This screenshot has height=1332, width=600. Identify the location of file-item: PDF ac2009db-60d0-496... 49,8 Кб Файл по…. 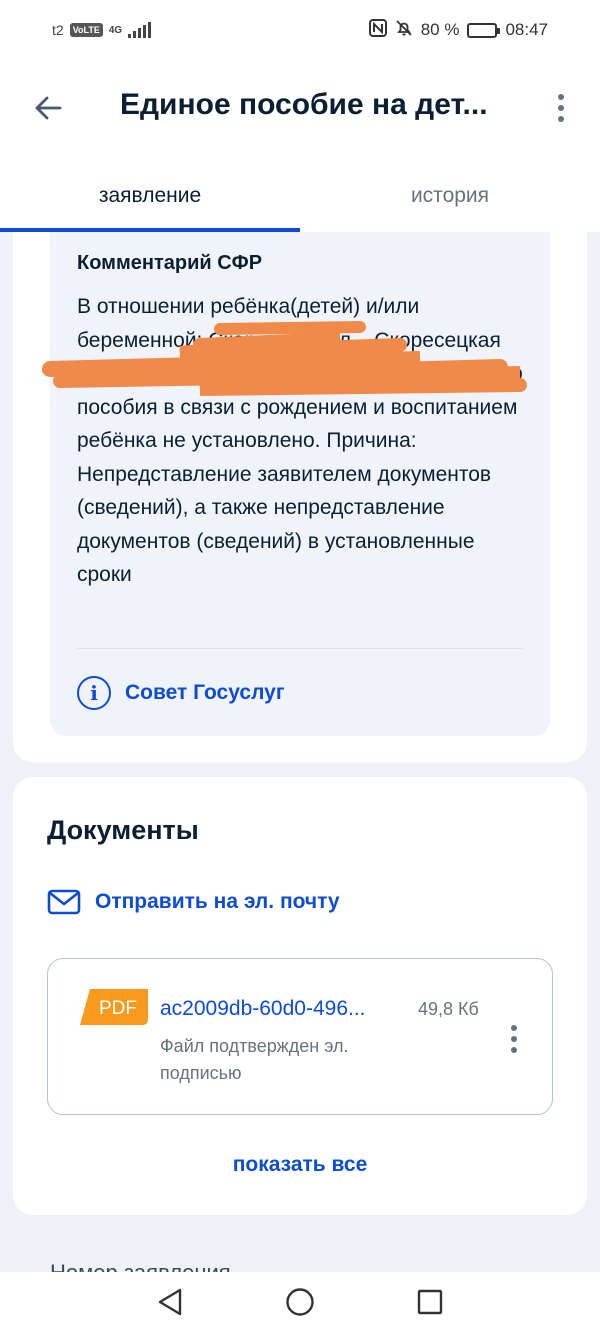
(300, 1036).